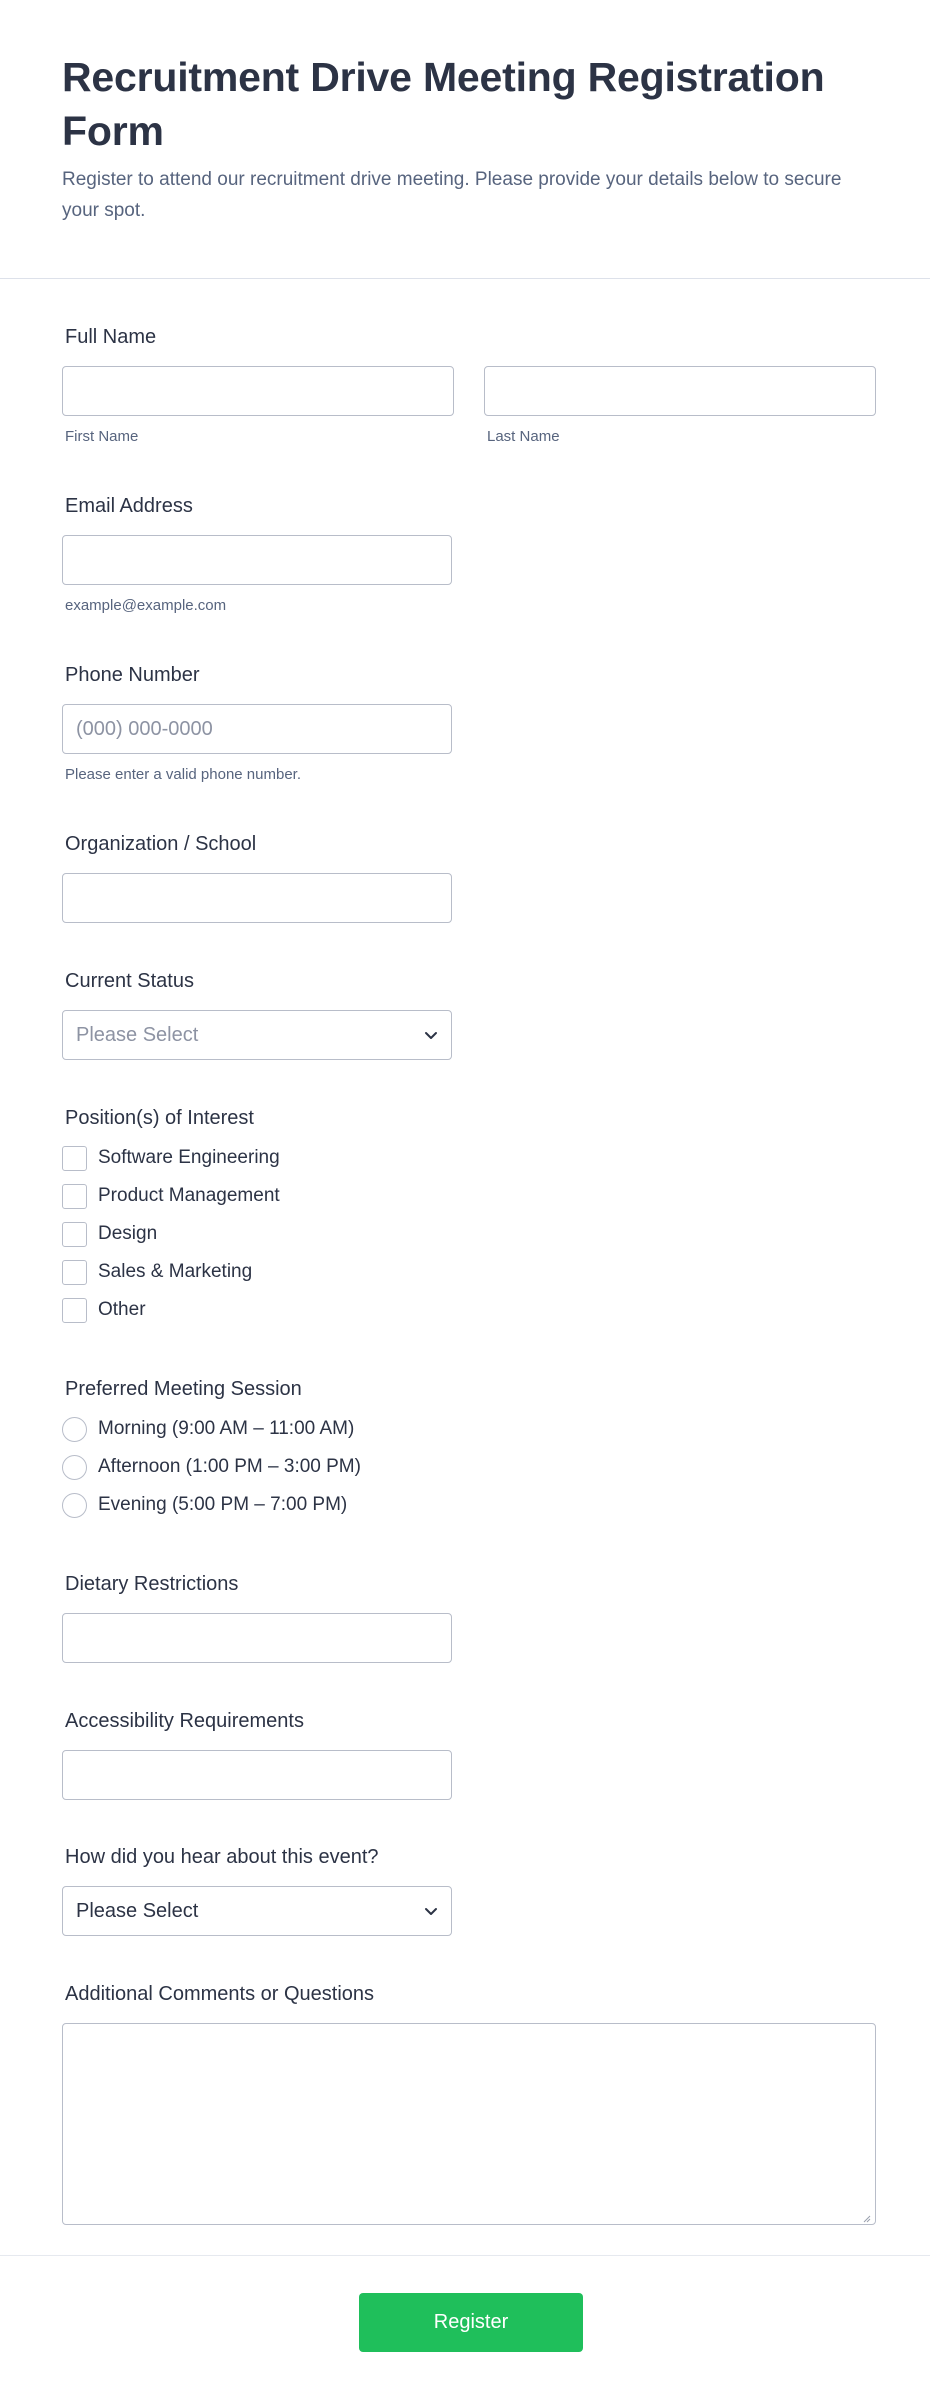 Image resolution: width=930 pixels, height=2404 pixels. Describe the element at coordinates (111, 337) in the screenshot. I see `full-name-label: Full Name` at that location.